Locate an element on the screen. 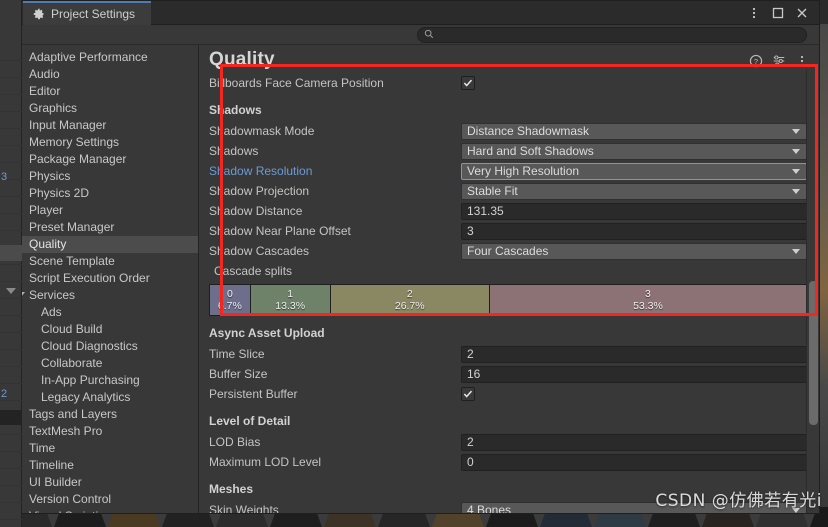  cascade-segment-3: 3 53.3% is located at coordinates (647, 300).